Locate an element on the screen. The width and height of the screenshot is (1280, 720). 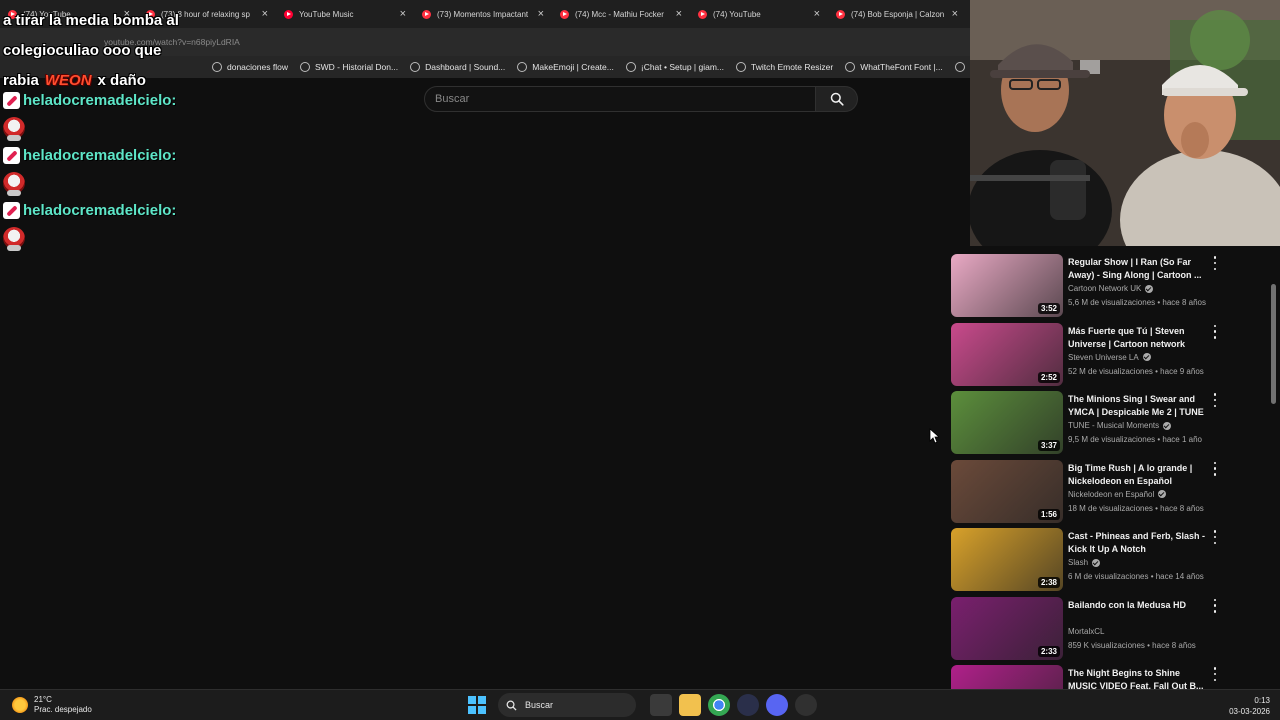
video-duration: 2:52 is located at coordinates (1048, 377).